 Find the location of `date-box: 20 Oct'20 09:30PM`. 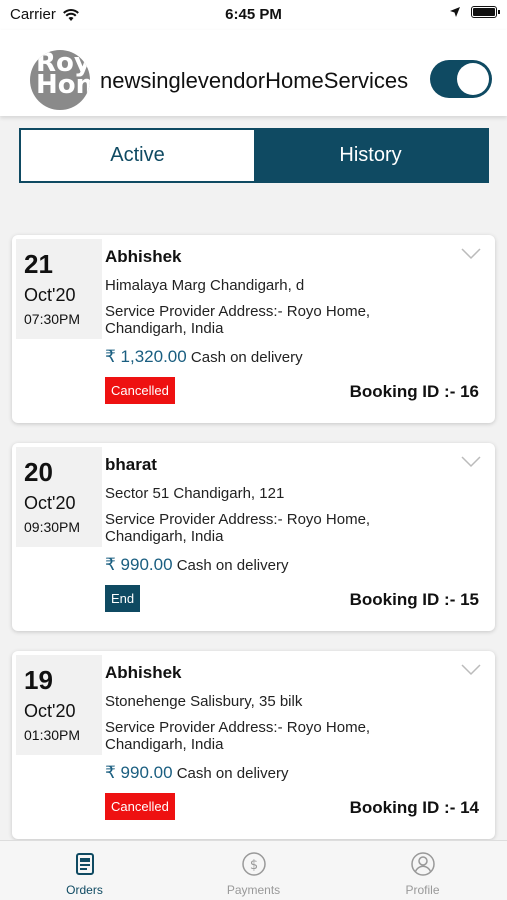

date-box: 20 Oct'20 09:30PM is located at coordinates (59, 497).